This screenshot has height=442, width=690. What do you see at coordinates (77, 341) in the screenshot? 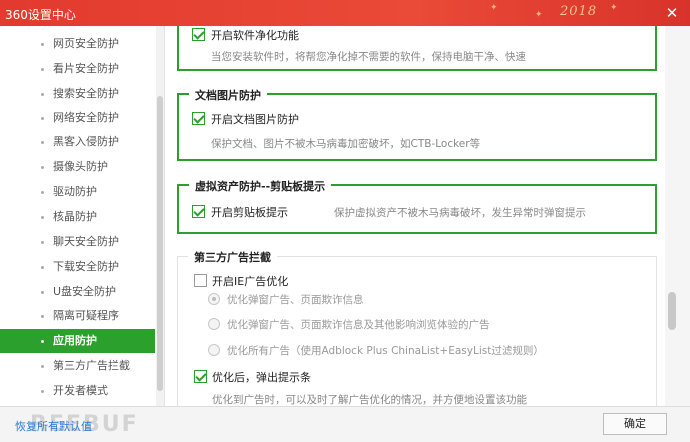
I see `sidebar-item-app-protection: 应用防护` at bounding box center [77, 341].